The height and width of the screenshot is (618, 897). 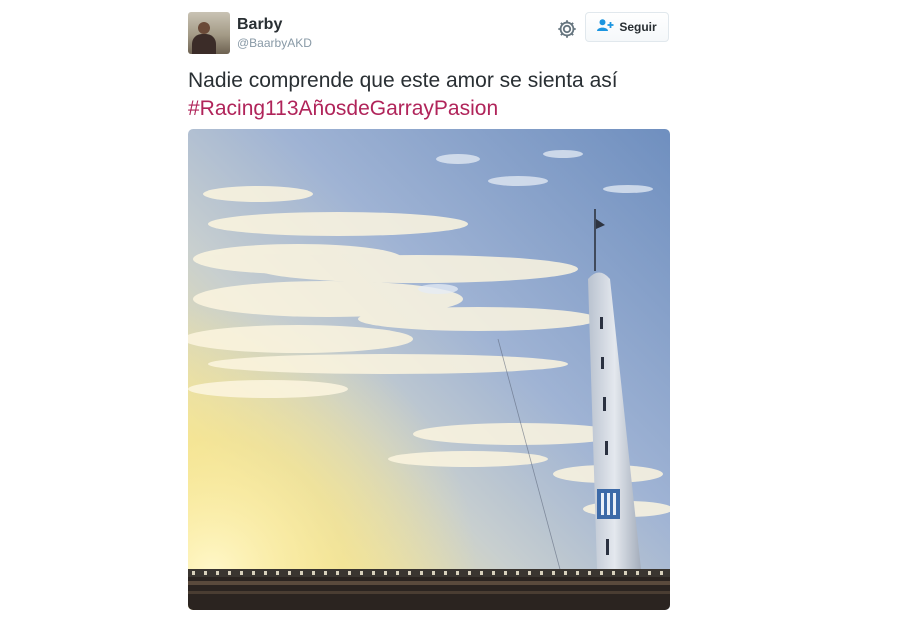 What do you see at coordinates (209, 33) in the screenshot?
I see `avatar` at bounding box center [209, 33].